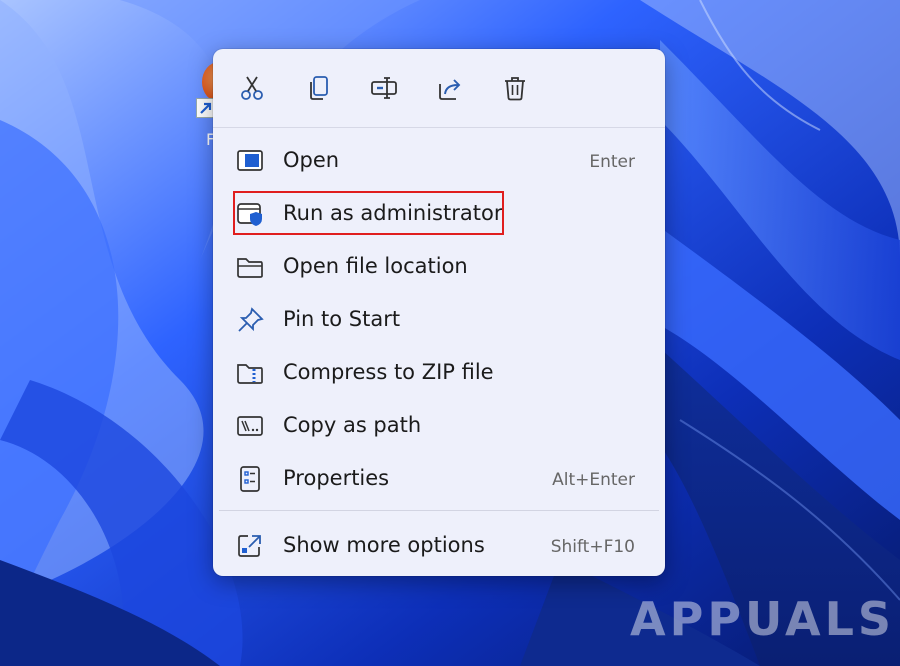  Describe the element at coordinates (250, 373) in the screenshot. I see `zip-folder-icon` at that location.